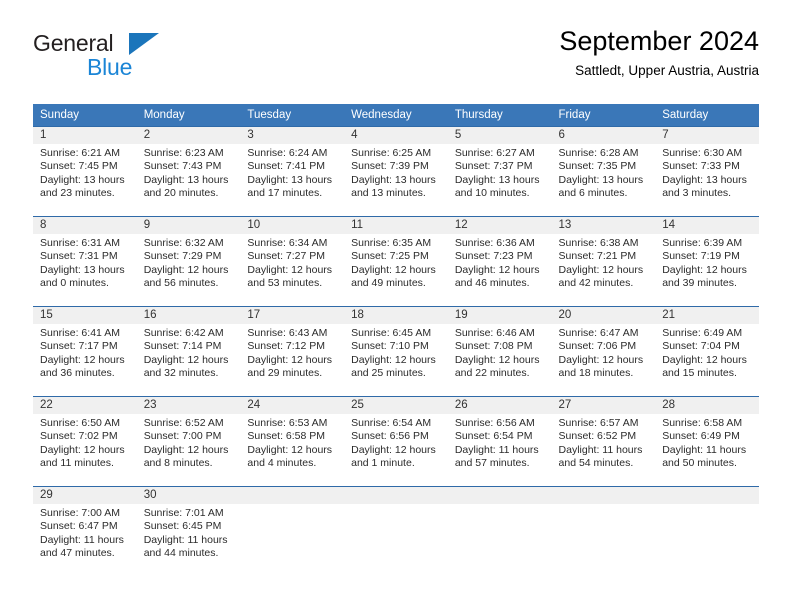 Image resolution: width=792 pixels, height=612 pixels. Describe the element at coordinates (186, 276) in the screenshot. I see `daylight-text: Daylight: 12 hours and 56 minutes.` at that location.